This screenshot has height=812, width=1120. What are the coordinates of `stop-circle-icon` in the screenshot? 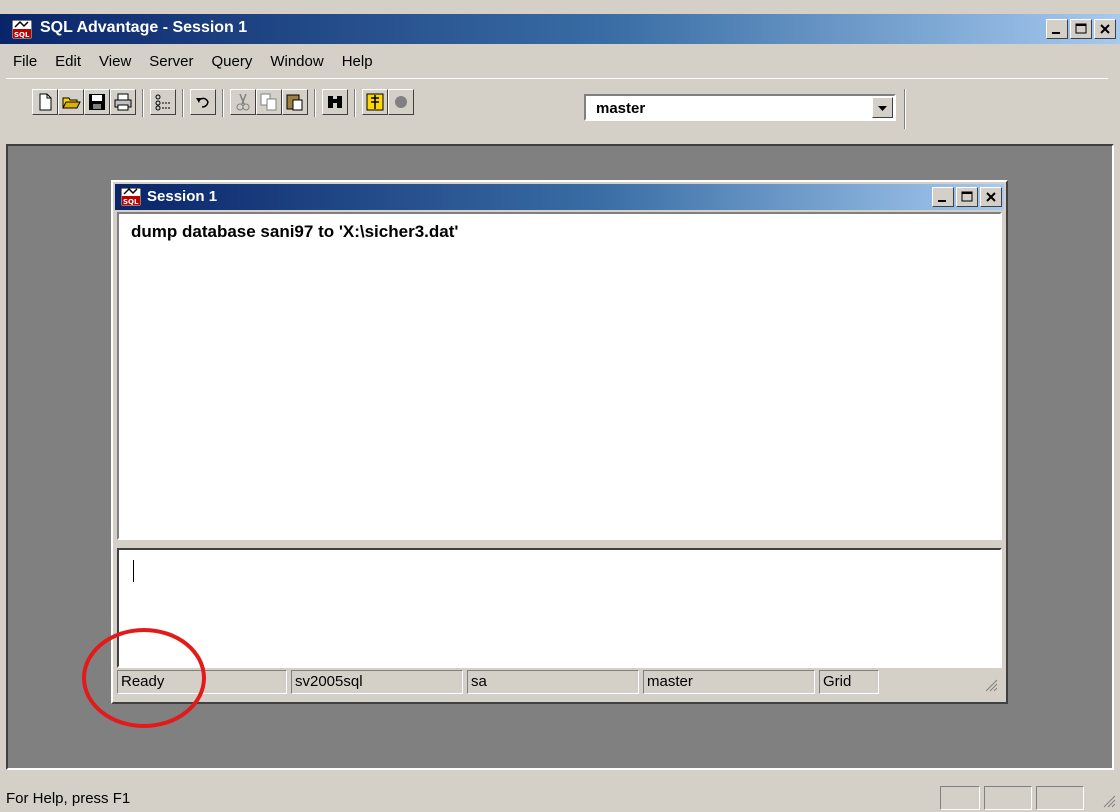 It's located at (401, 102).